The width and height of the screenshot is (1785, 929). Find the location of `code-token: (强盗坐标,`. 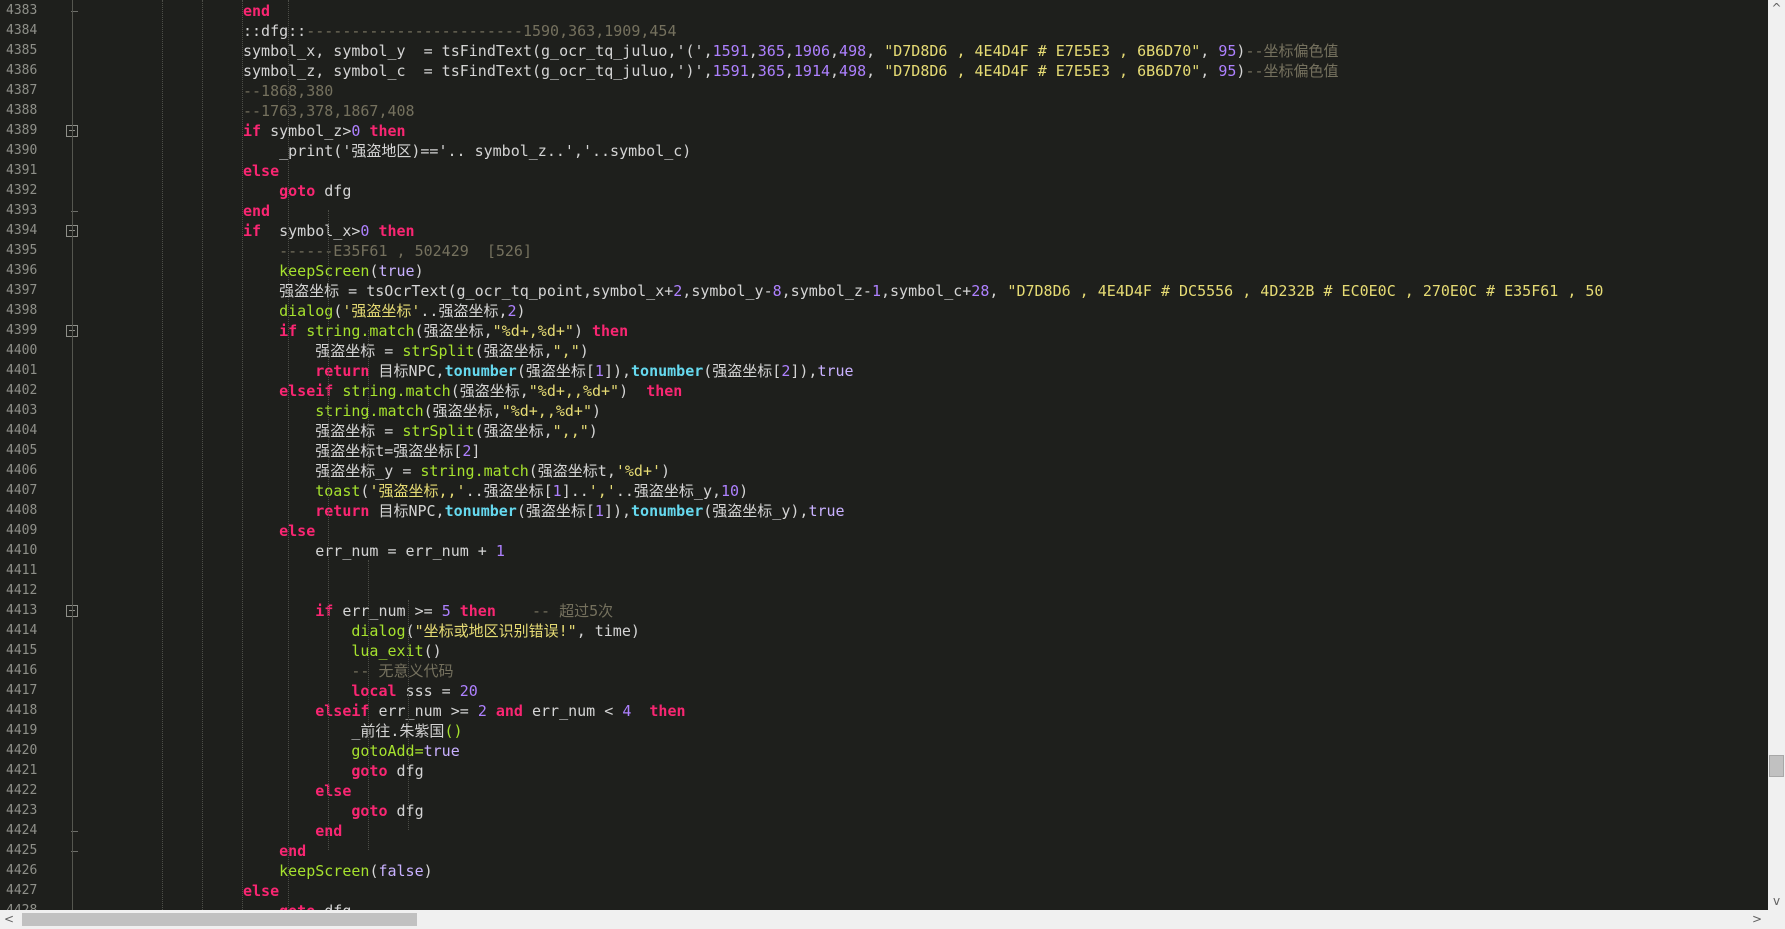

code-token: (强盗坐标, is located at coordinates (462, 411).